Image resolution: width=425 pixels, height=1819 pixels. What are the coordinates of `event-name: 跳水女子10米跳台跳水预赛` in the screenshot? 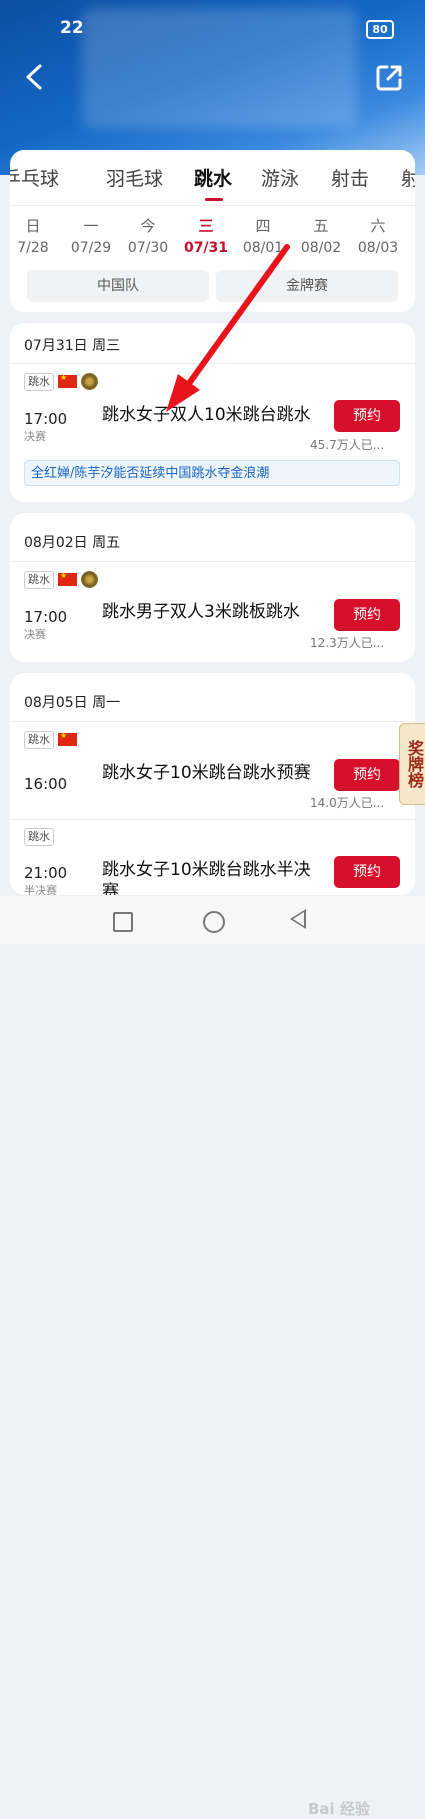 It's located at (207, 773).